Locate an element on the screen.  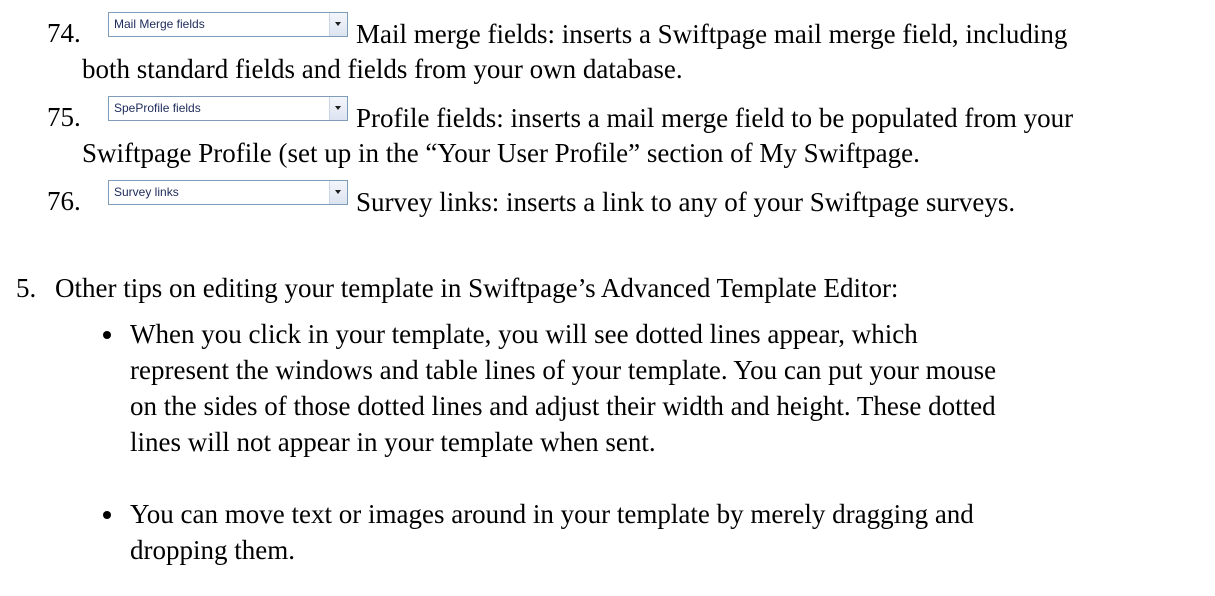
profile-fields-dropdown: SpeProfile fields is located at coordinates (228, 108).